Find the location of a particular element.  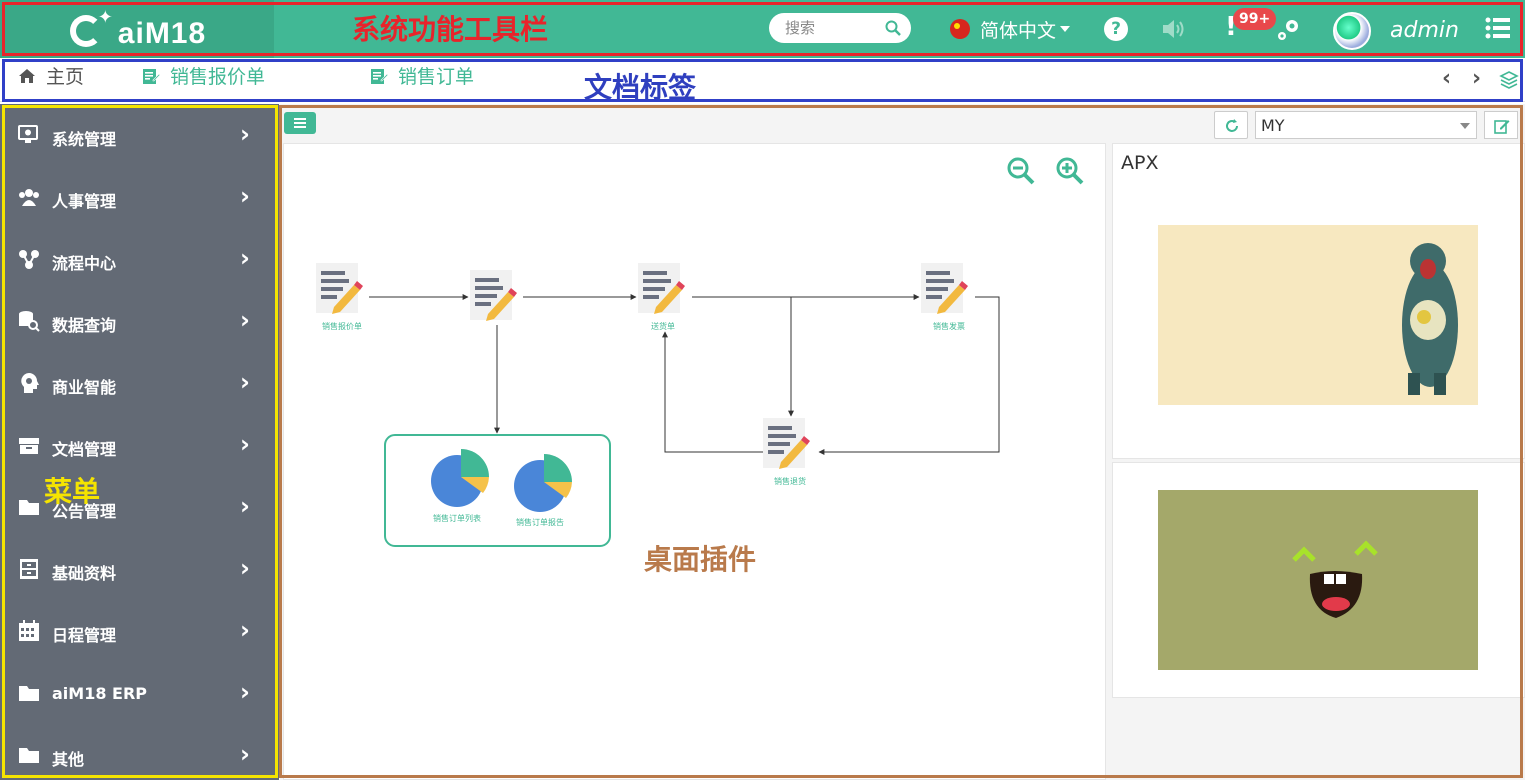

sidebar-item-label: 其他 is located at coordinates (68, 759).